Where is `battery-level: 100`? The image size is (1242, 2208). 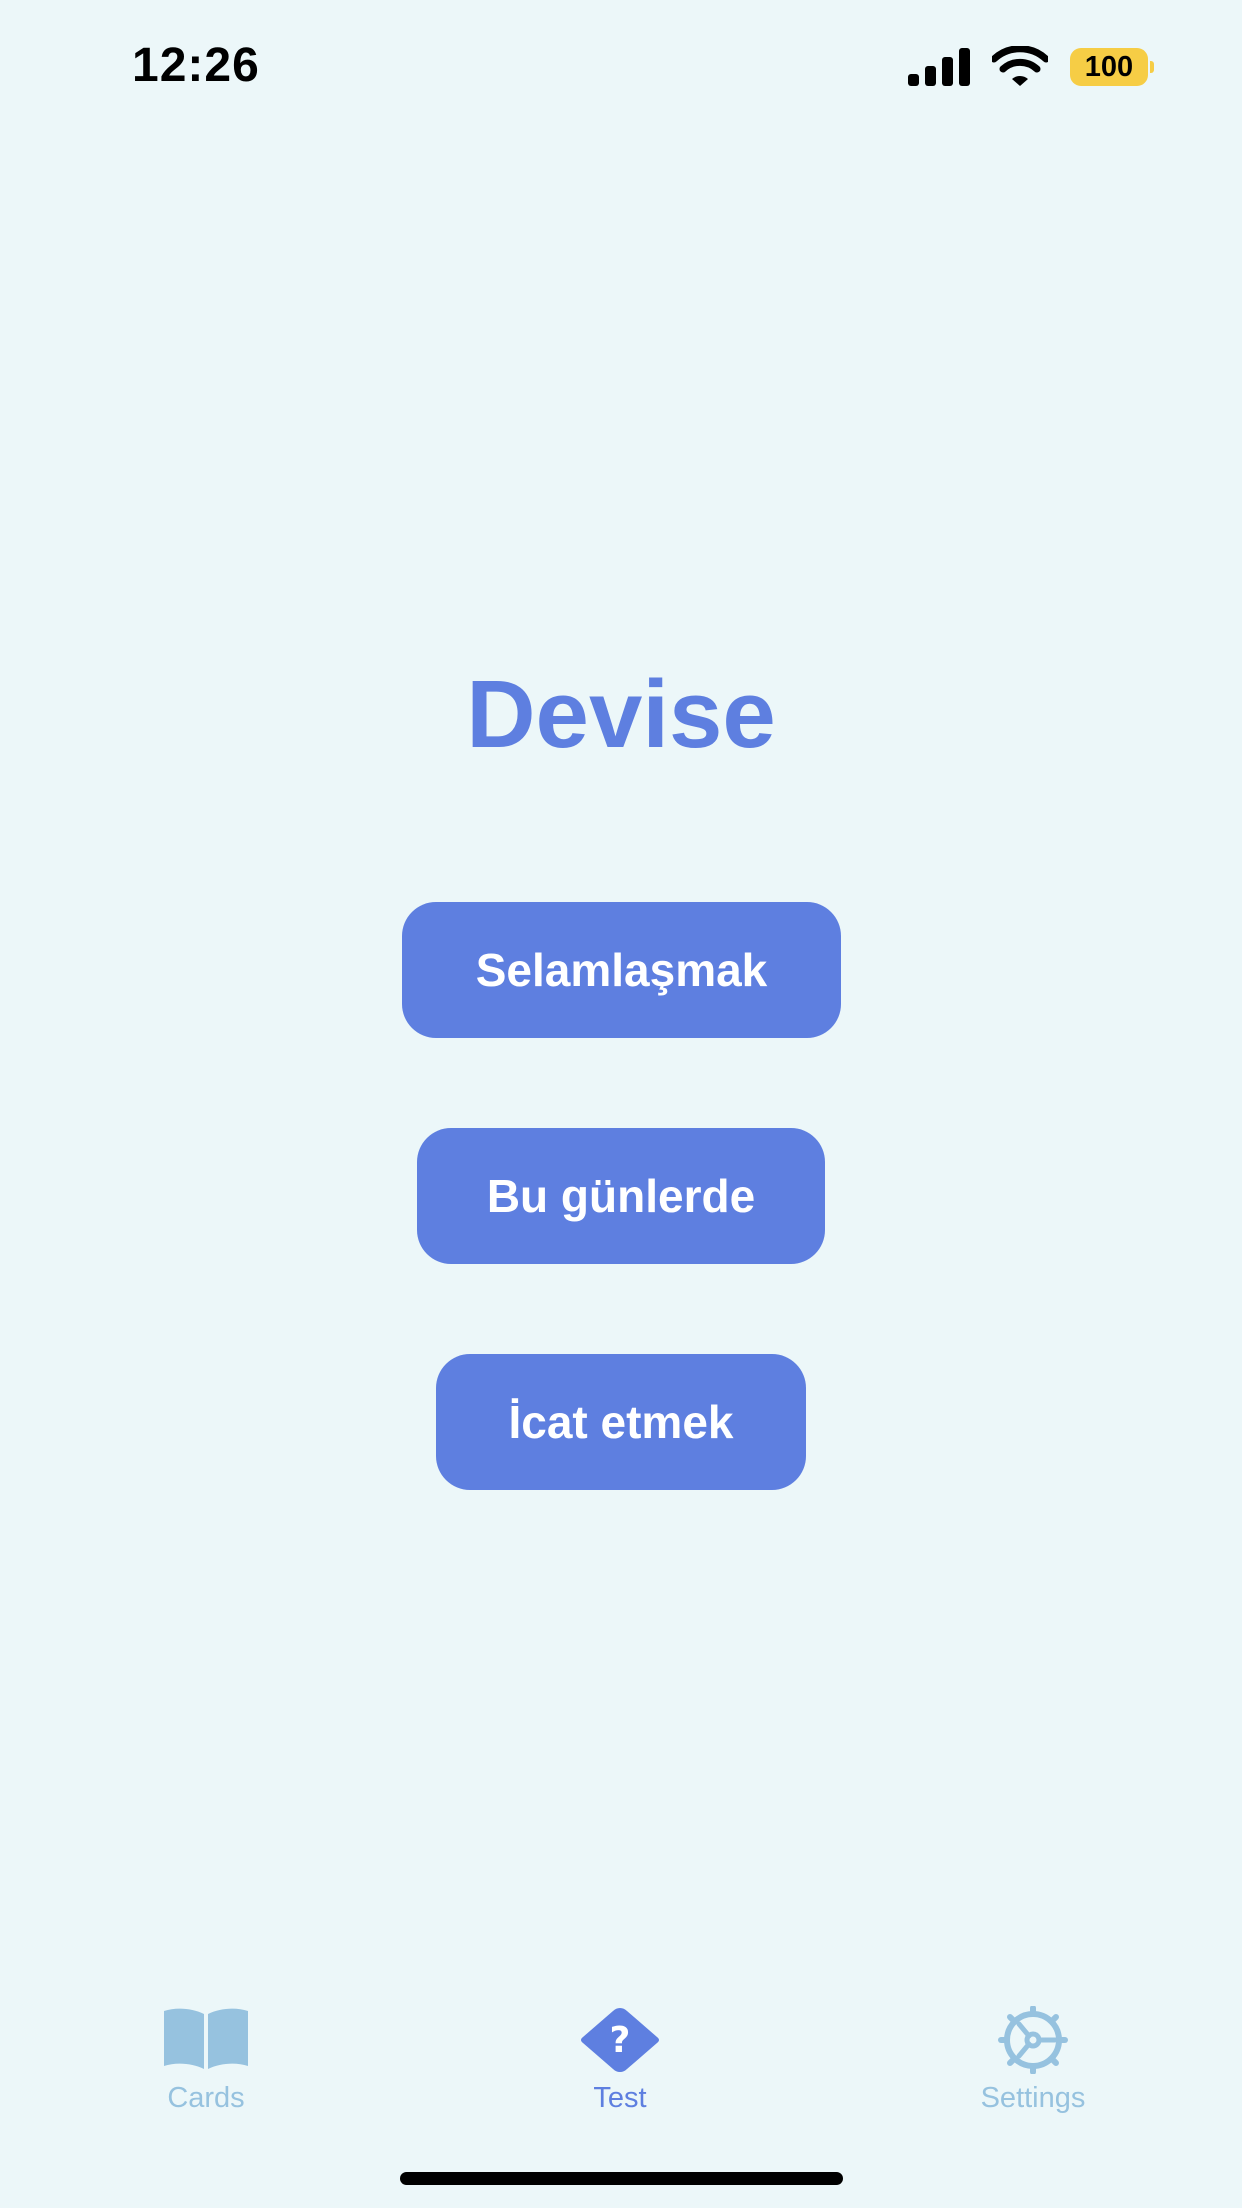 battery-level: 100 is located at coordinates (1109, 67).